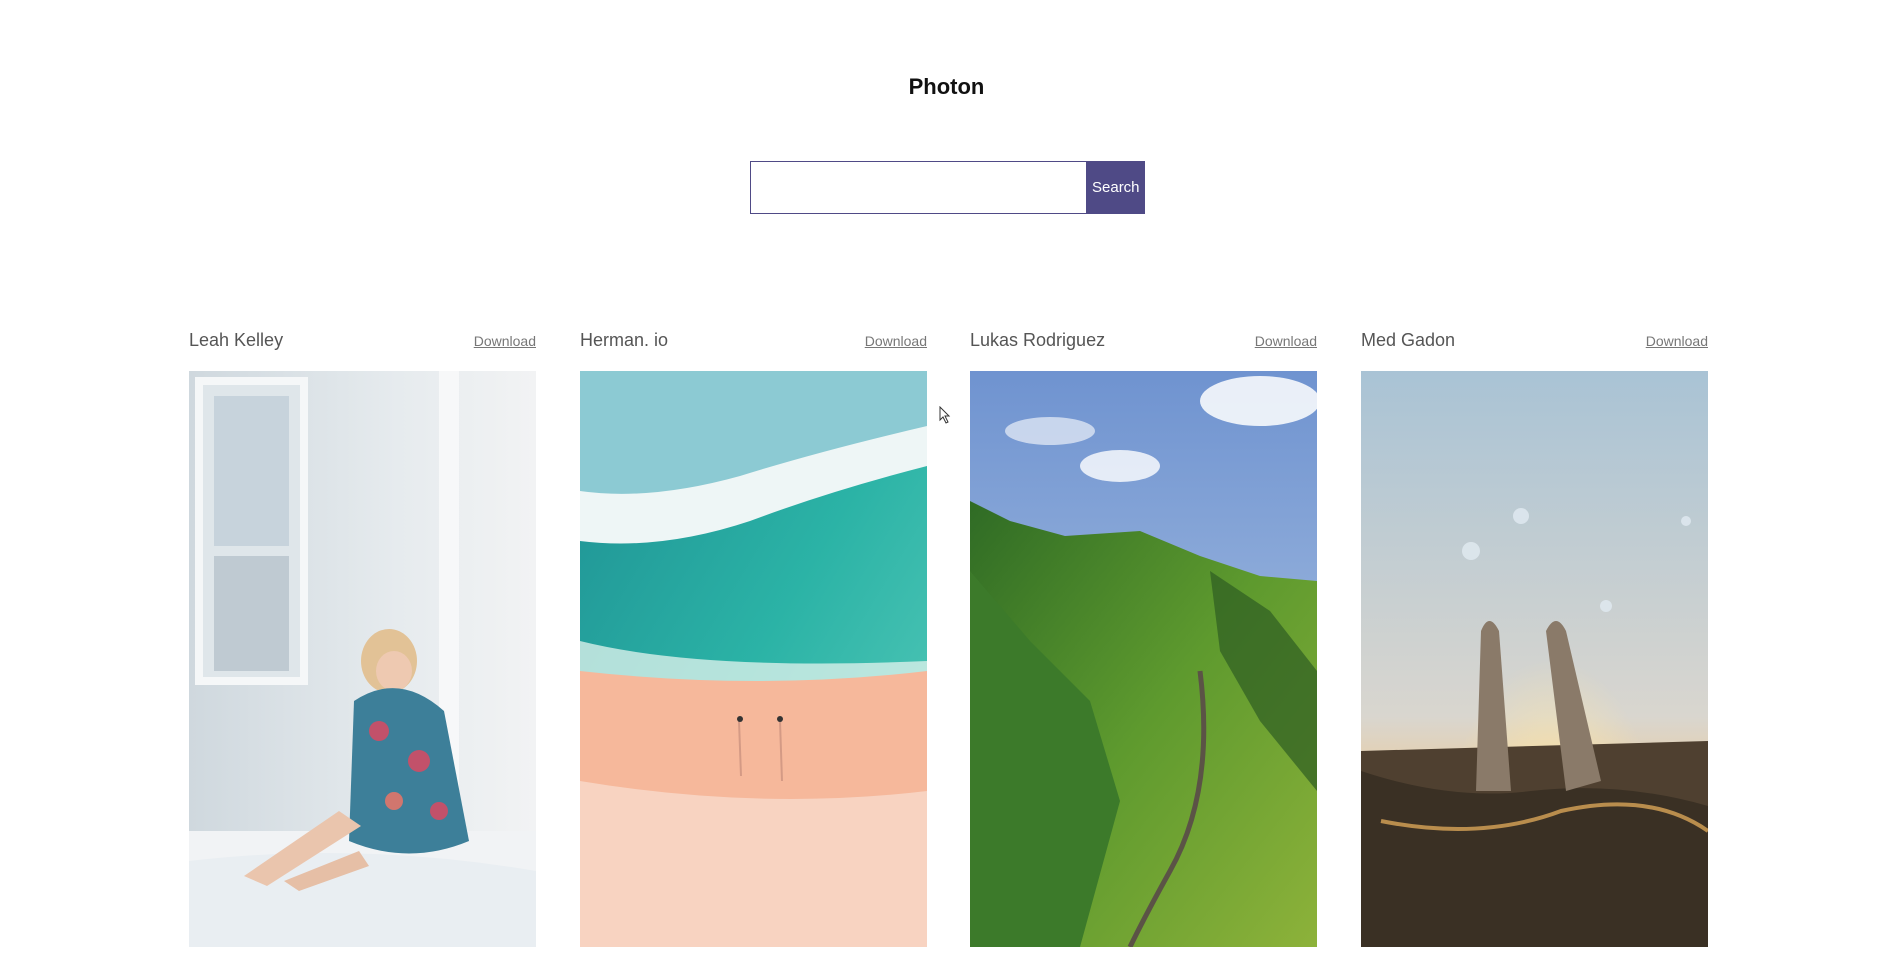 The height and width of the screenshot is (968, 1893). I want to click on photo-card: Leah Kelley Download, so click(362, 638).